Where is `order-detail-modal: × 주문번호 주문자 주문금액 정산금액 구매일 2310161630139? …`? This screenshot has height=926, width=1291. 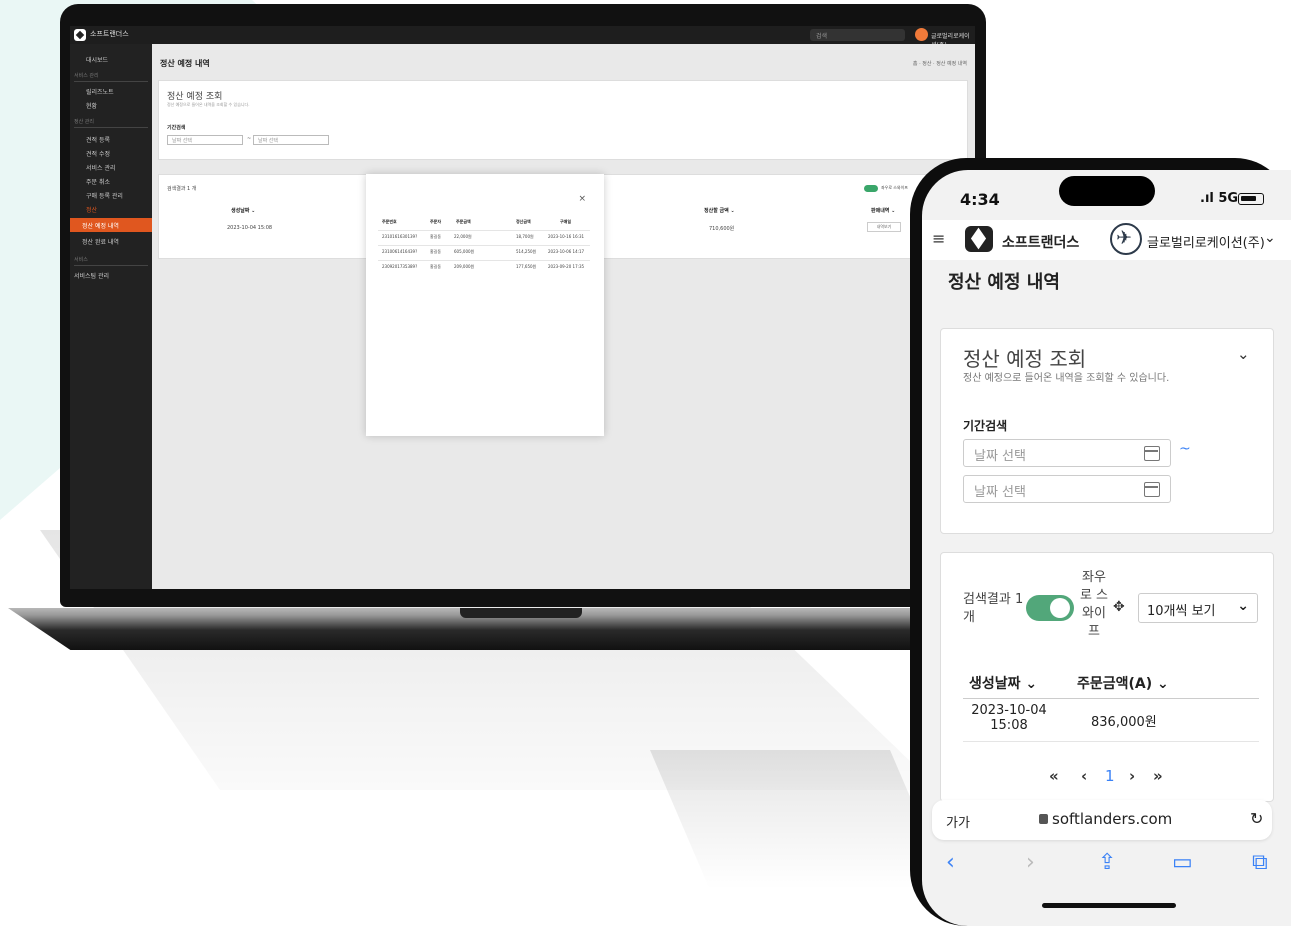 order-detail-modal: × 주문번호 주문자 주문금액 정산금액 구매일 2310161630139? … is located at coordinates (485, 305).